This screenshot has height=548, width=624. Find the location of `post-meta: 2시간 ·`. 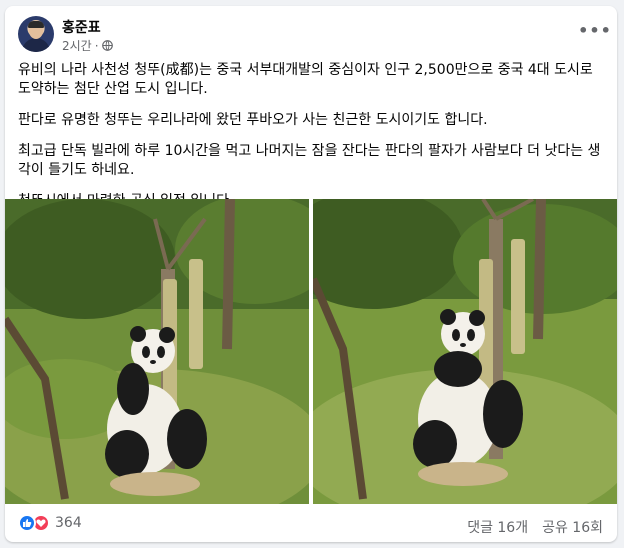

post-meta: 2시간 · is located at coordinates (87, 45).